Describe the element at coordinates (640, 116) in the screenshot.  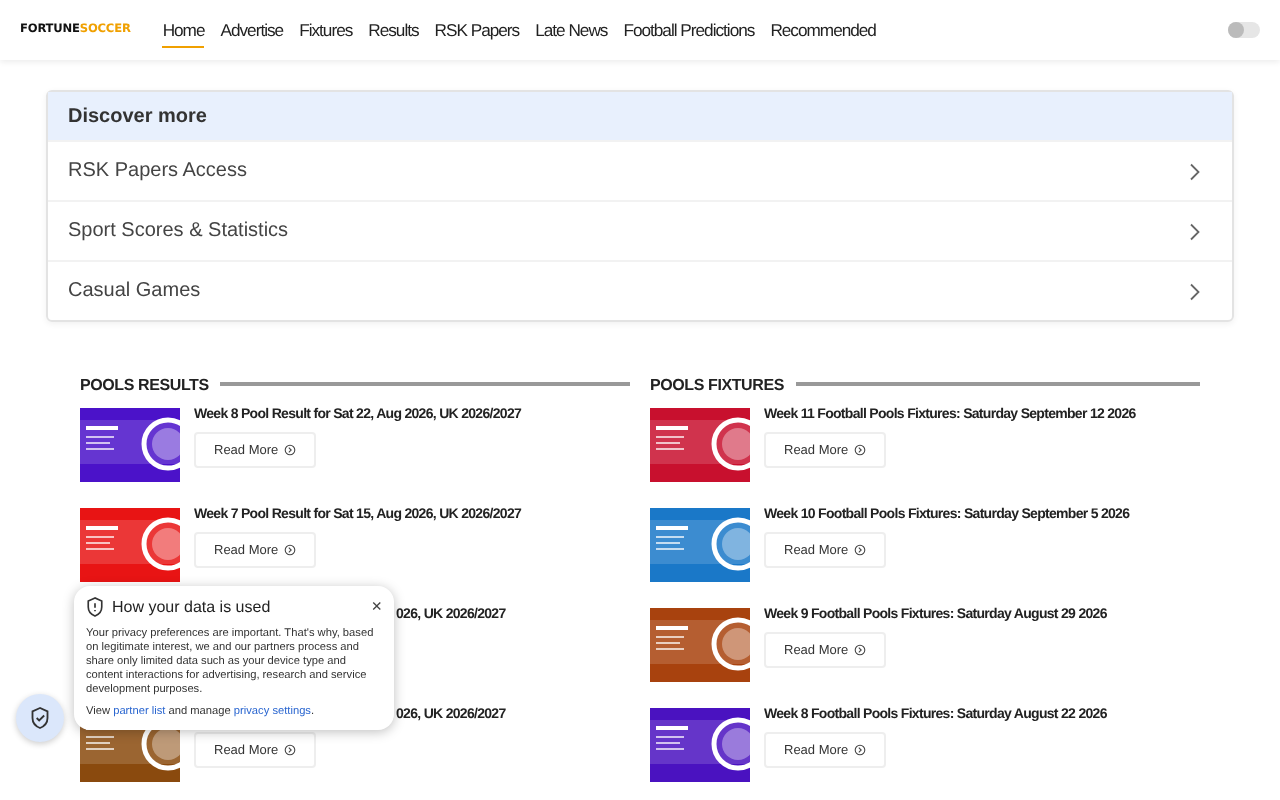
I see `card-header: Discover more` at that location.